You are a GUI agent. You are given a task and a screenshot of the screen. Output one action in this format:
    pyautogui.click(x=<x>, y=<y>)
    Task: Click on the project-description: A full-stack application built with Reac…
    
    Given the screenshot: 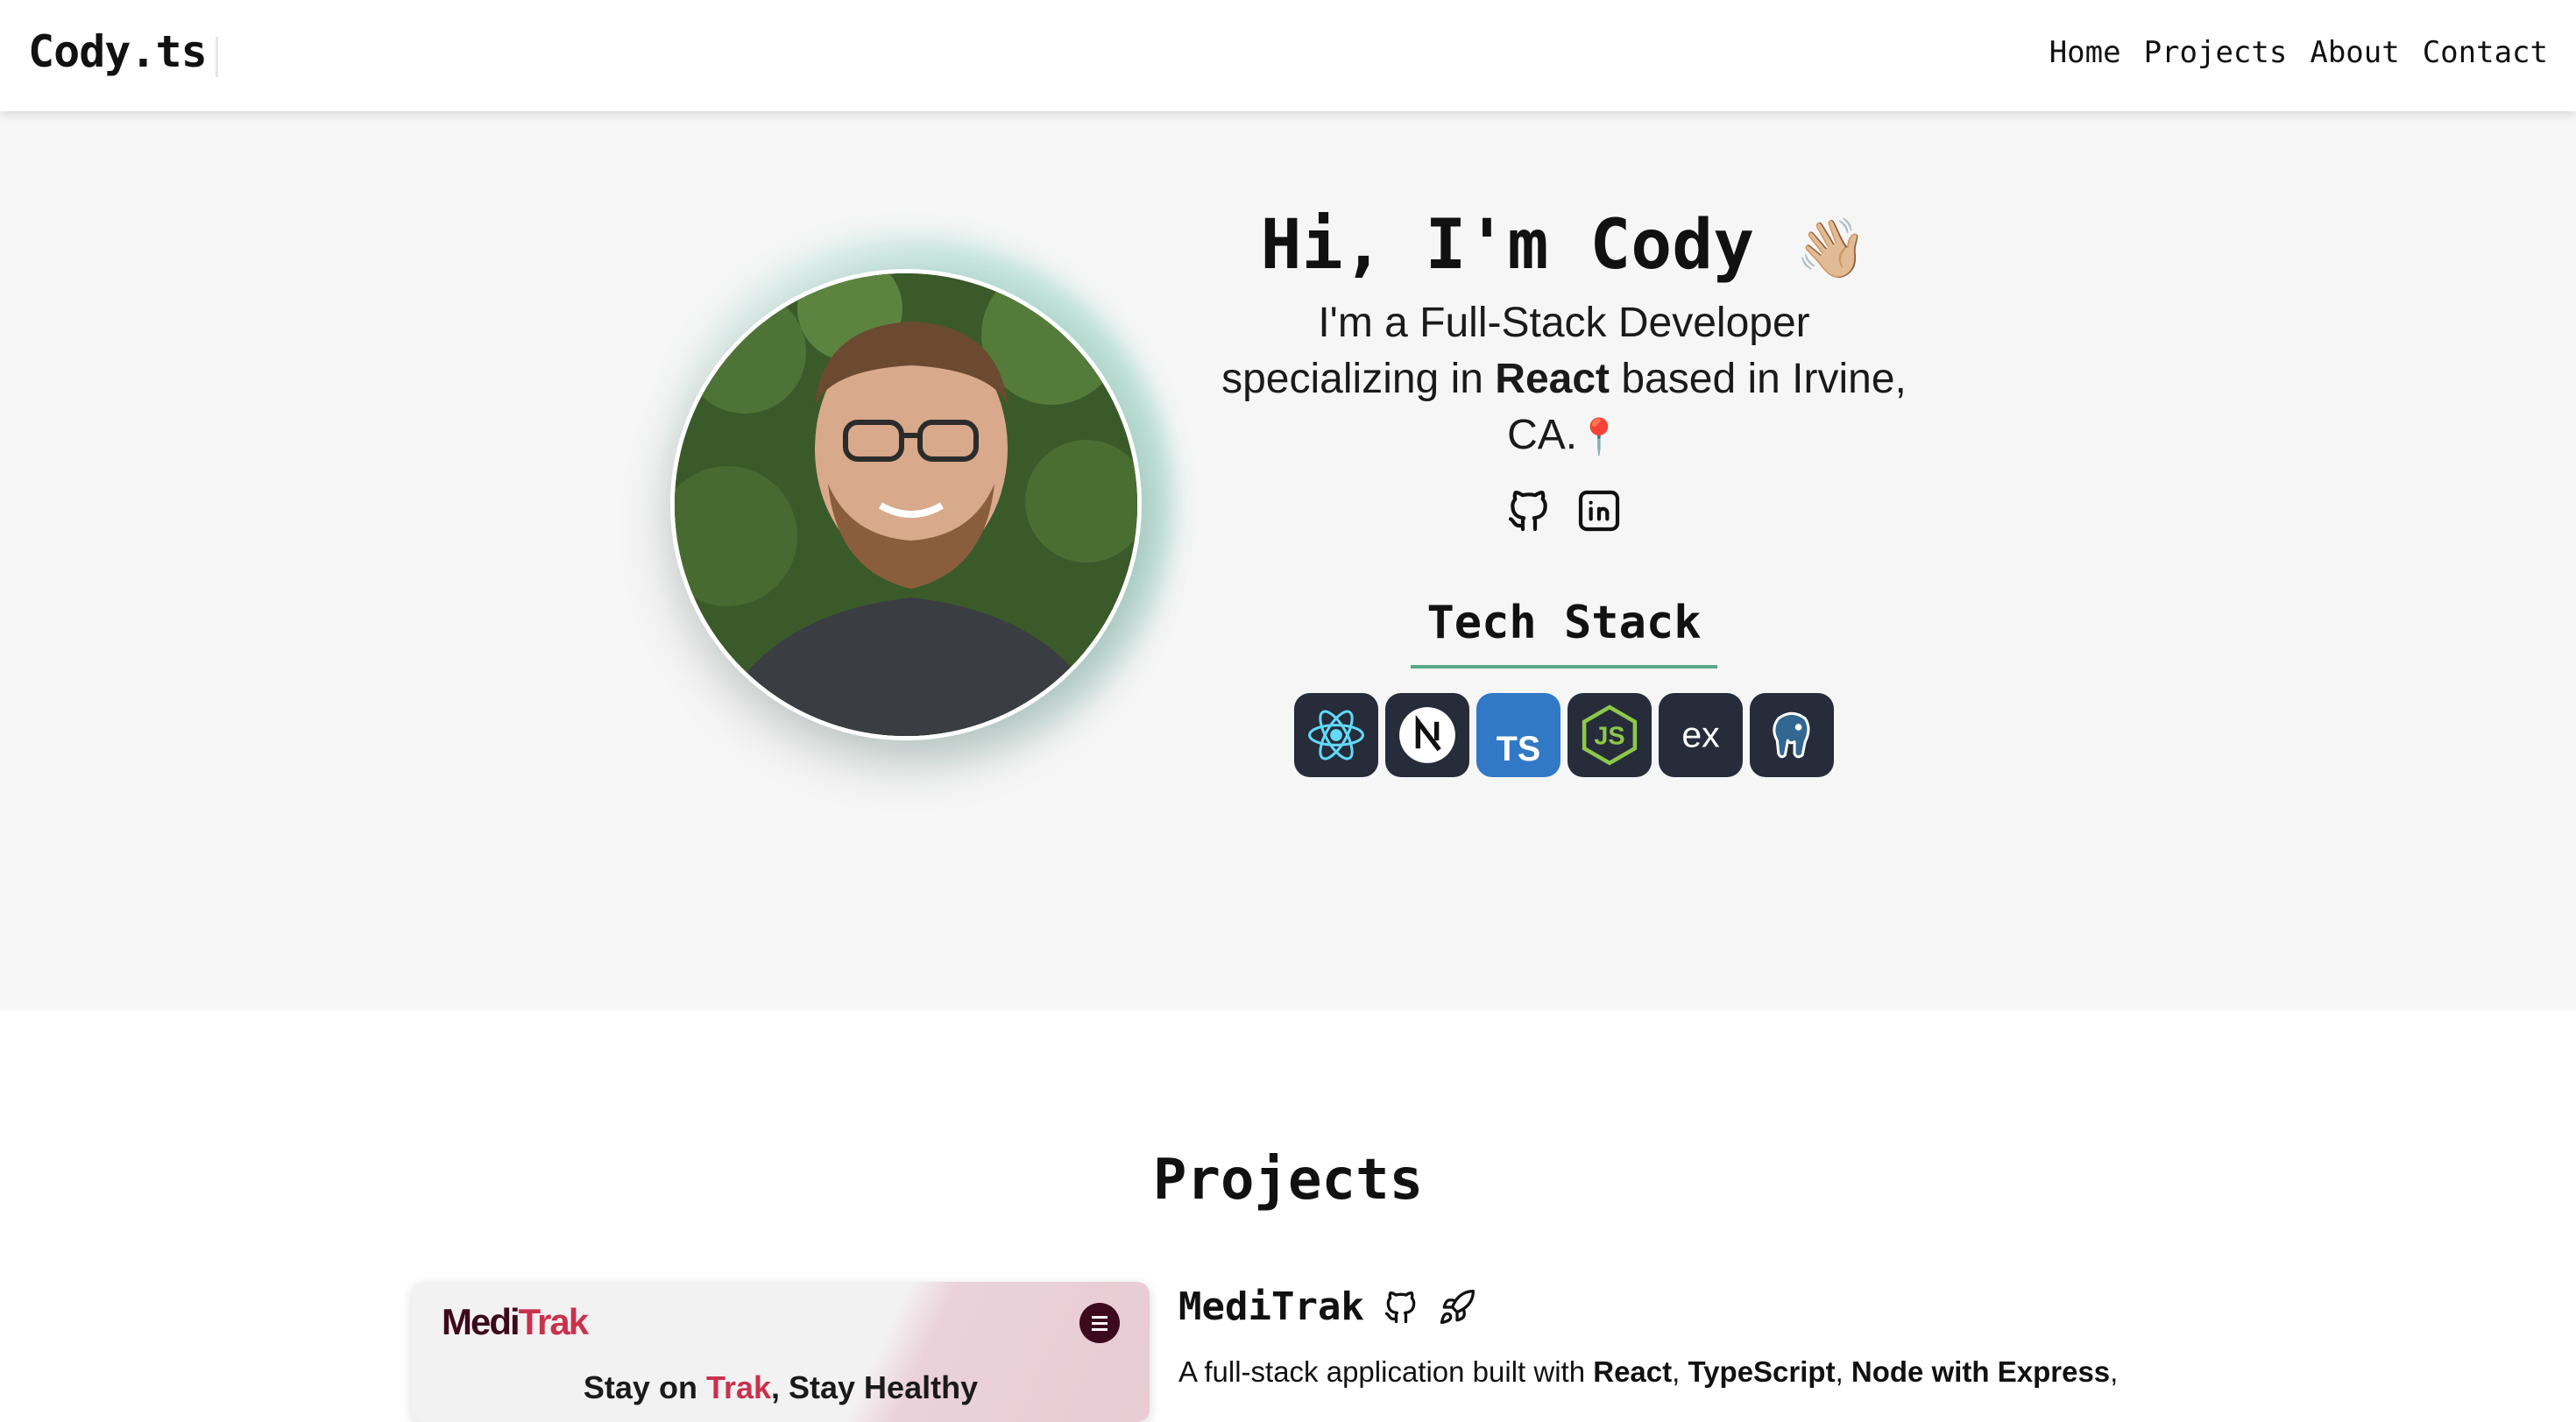 What is the action you would take?
    pyautogui.click(x=1660, y=1372)
    